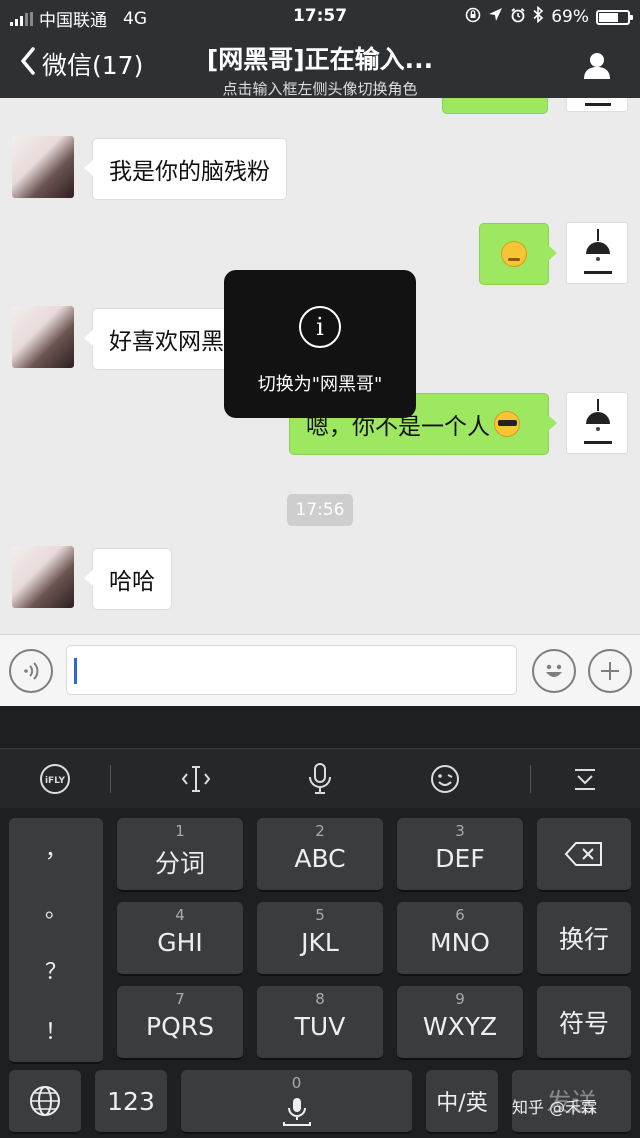 This screenshot has height=1138, width=640. What do you see at coordinates (570, 17) in the screenshot?
I see `battery-percent: 69%` at bounding box center [570, 17].